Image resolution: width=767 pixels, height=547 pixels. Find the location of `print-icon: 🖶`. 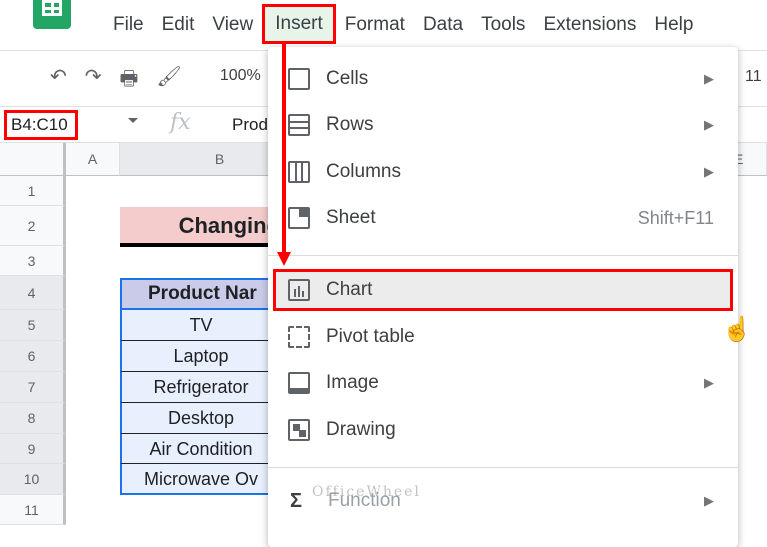

print-icon: 🖶 is located at coordinates (129, 81).